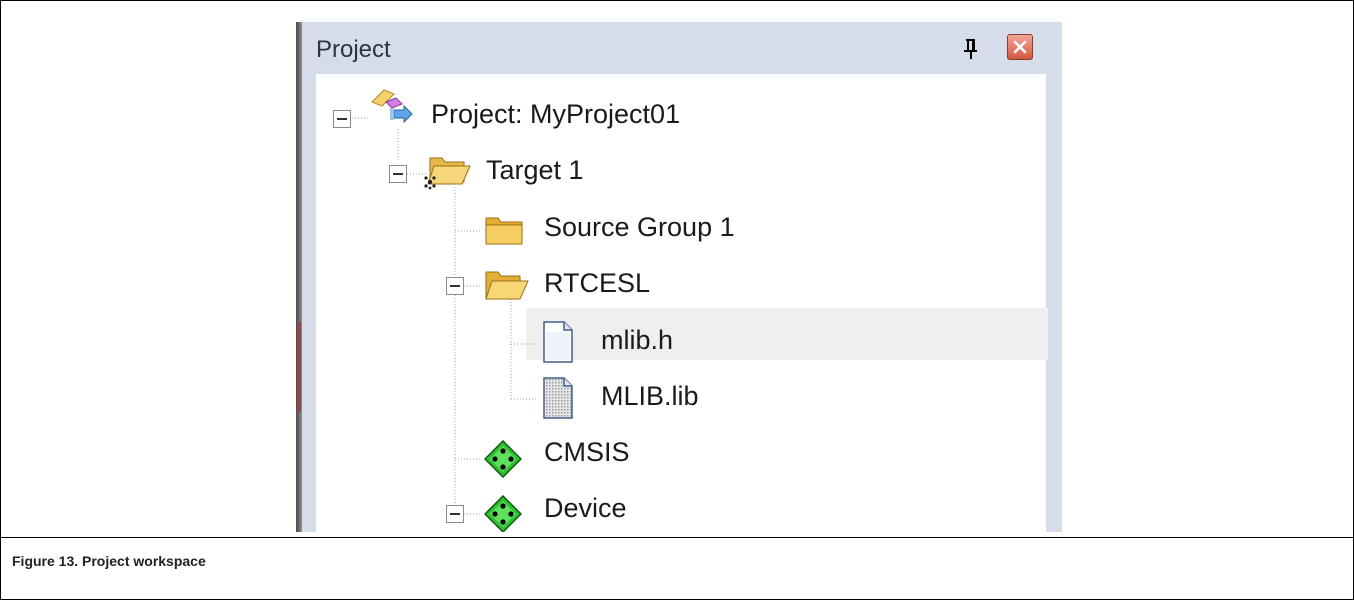 The image size is (1354, 600). I want to click on tree-item-source-group: Source Group 1, so click(639, 227).